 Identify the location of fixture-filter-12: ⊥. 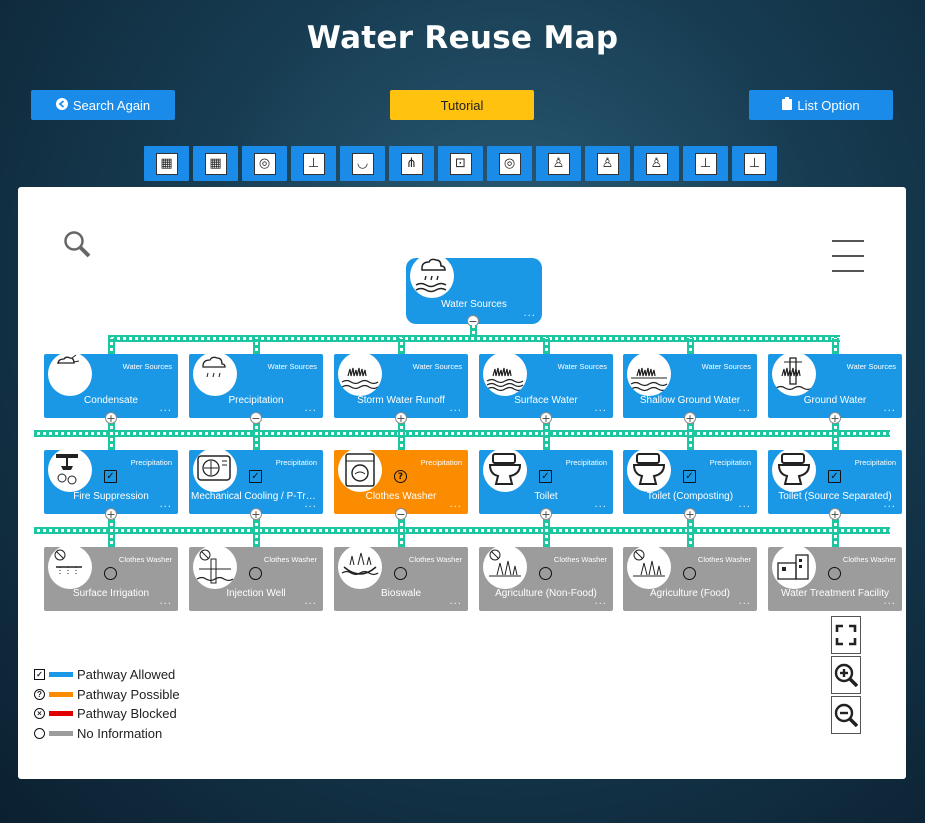
(705, 163).